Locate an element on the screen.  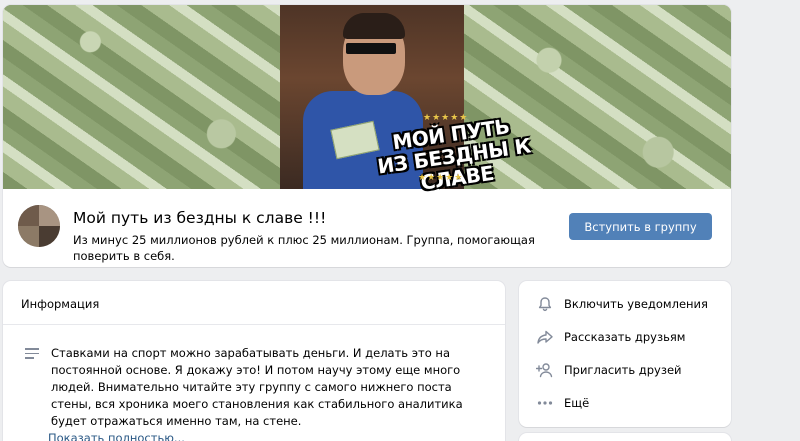
join-group-button: Вступить в группу is located at coordinates (640, 226).